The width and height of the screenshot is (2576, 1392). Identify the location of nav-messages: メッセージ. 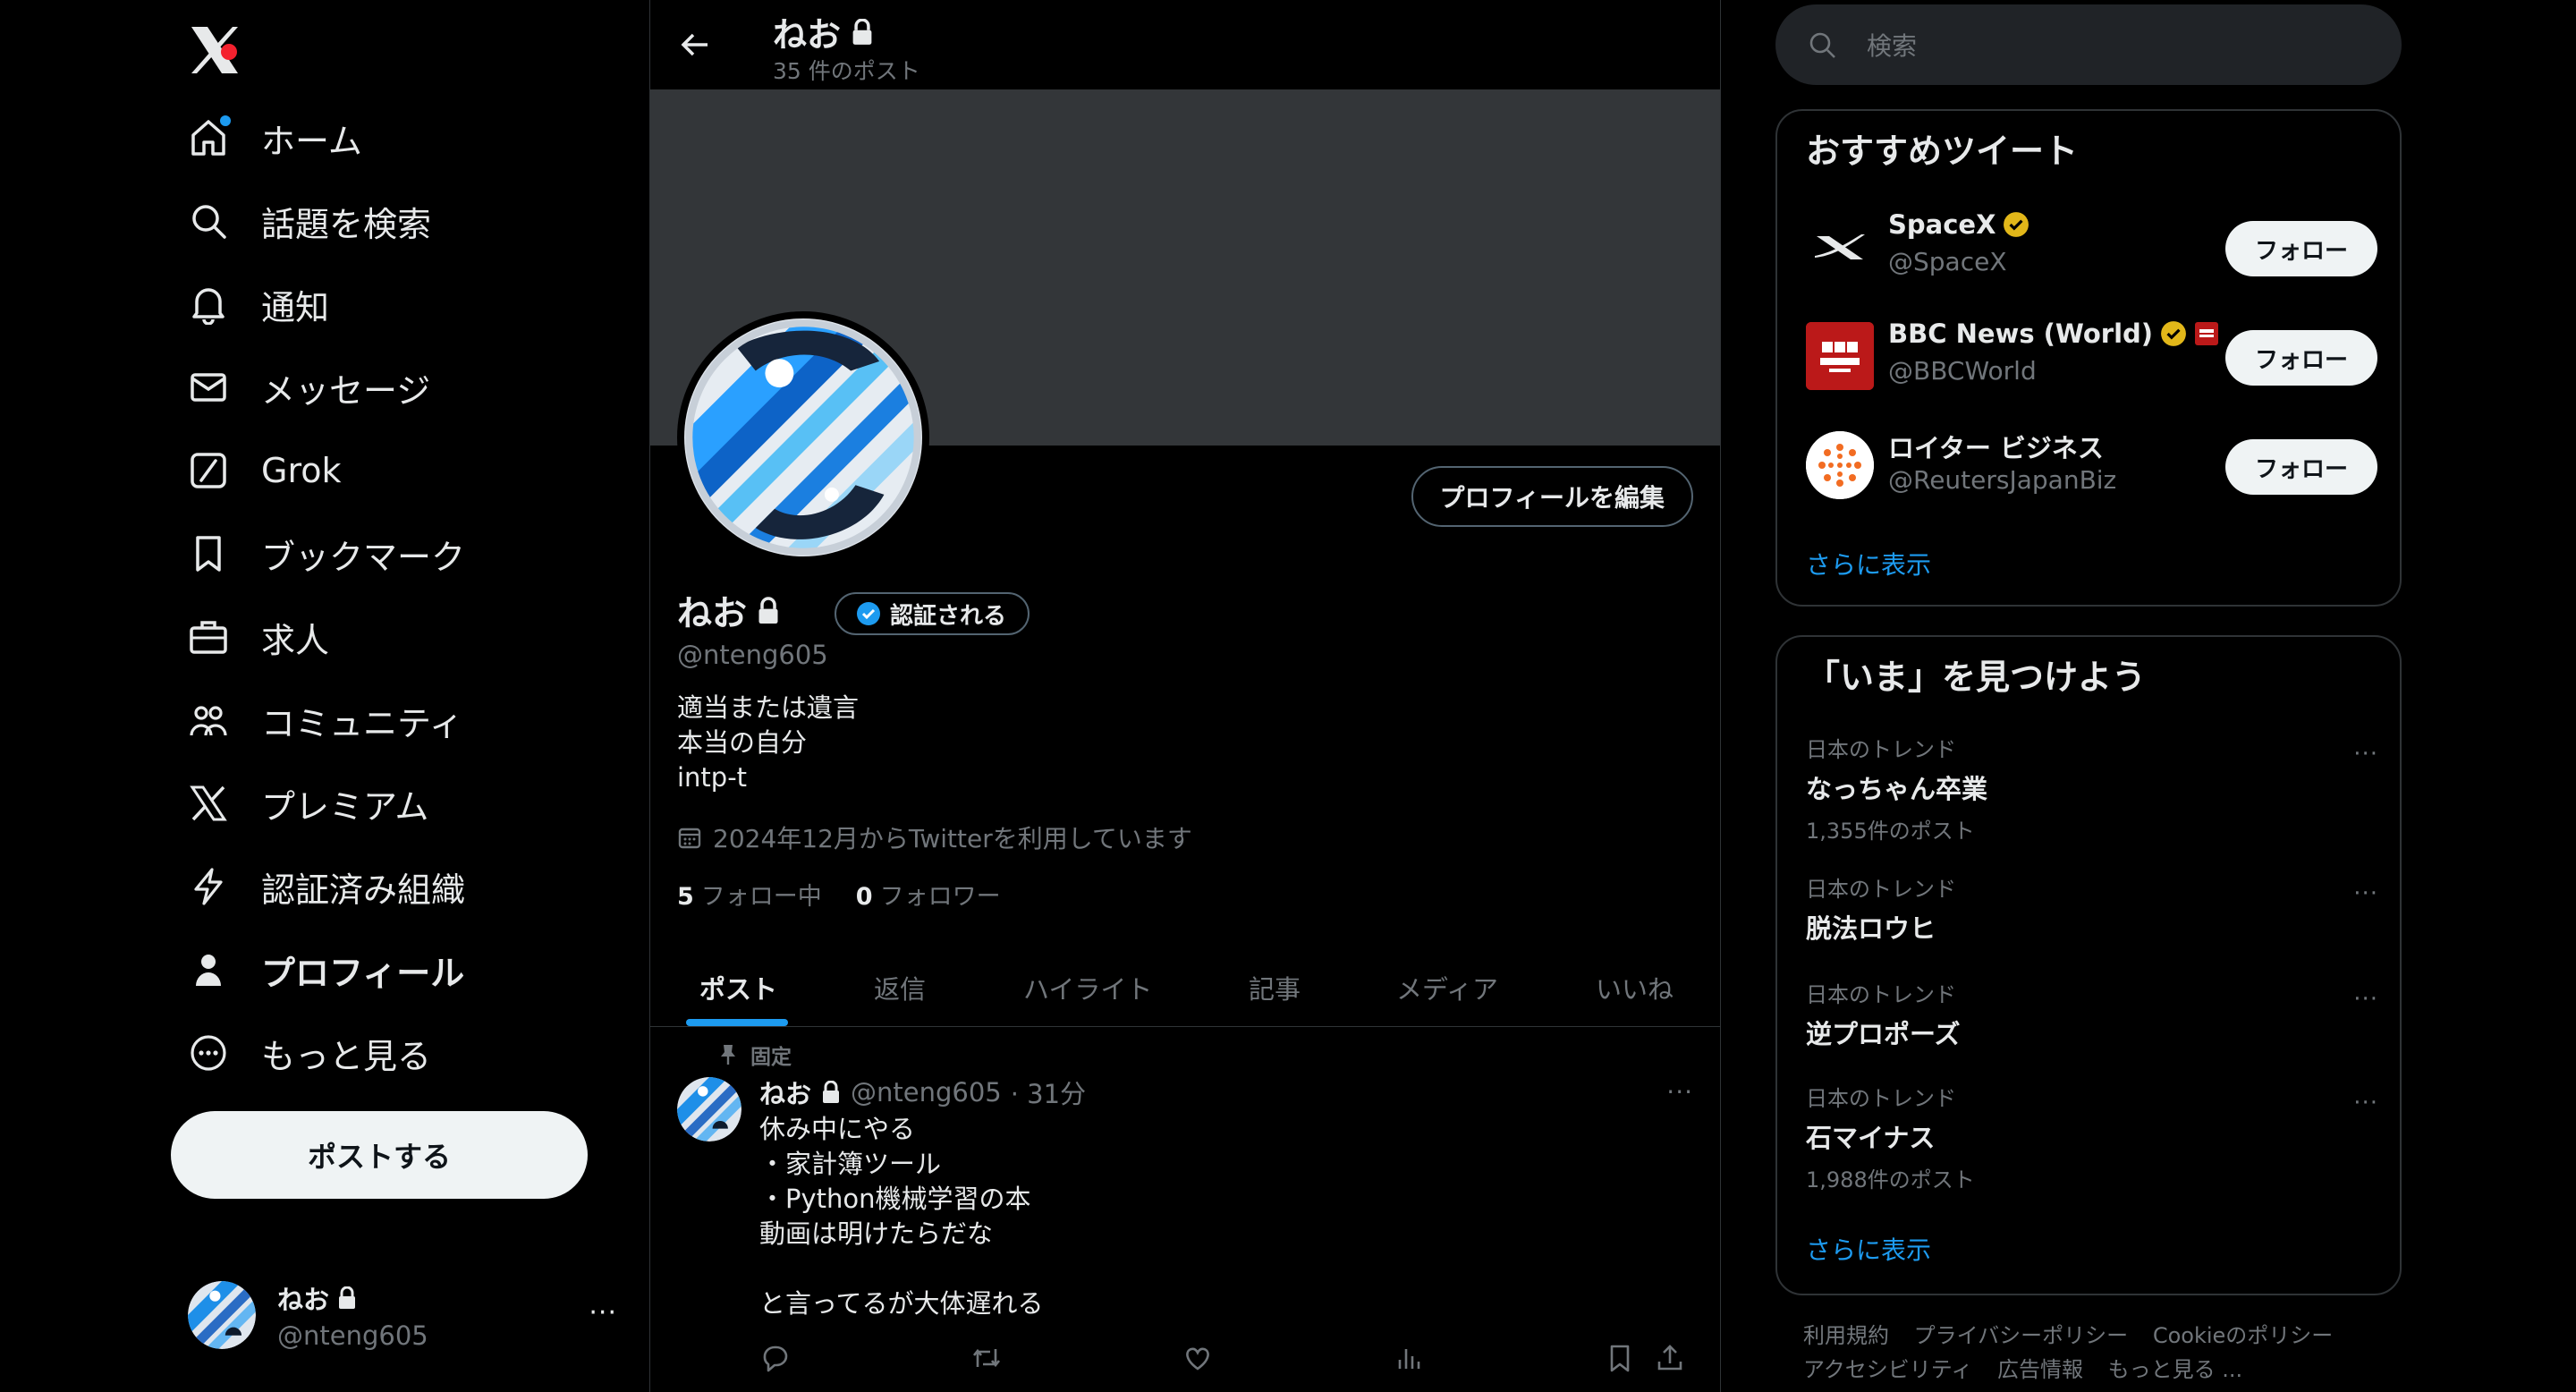
(308, 387).